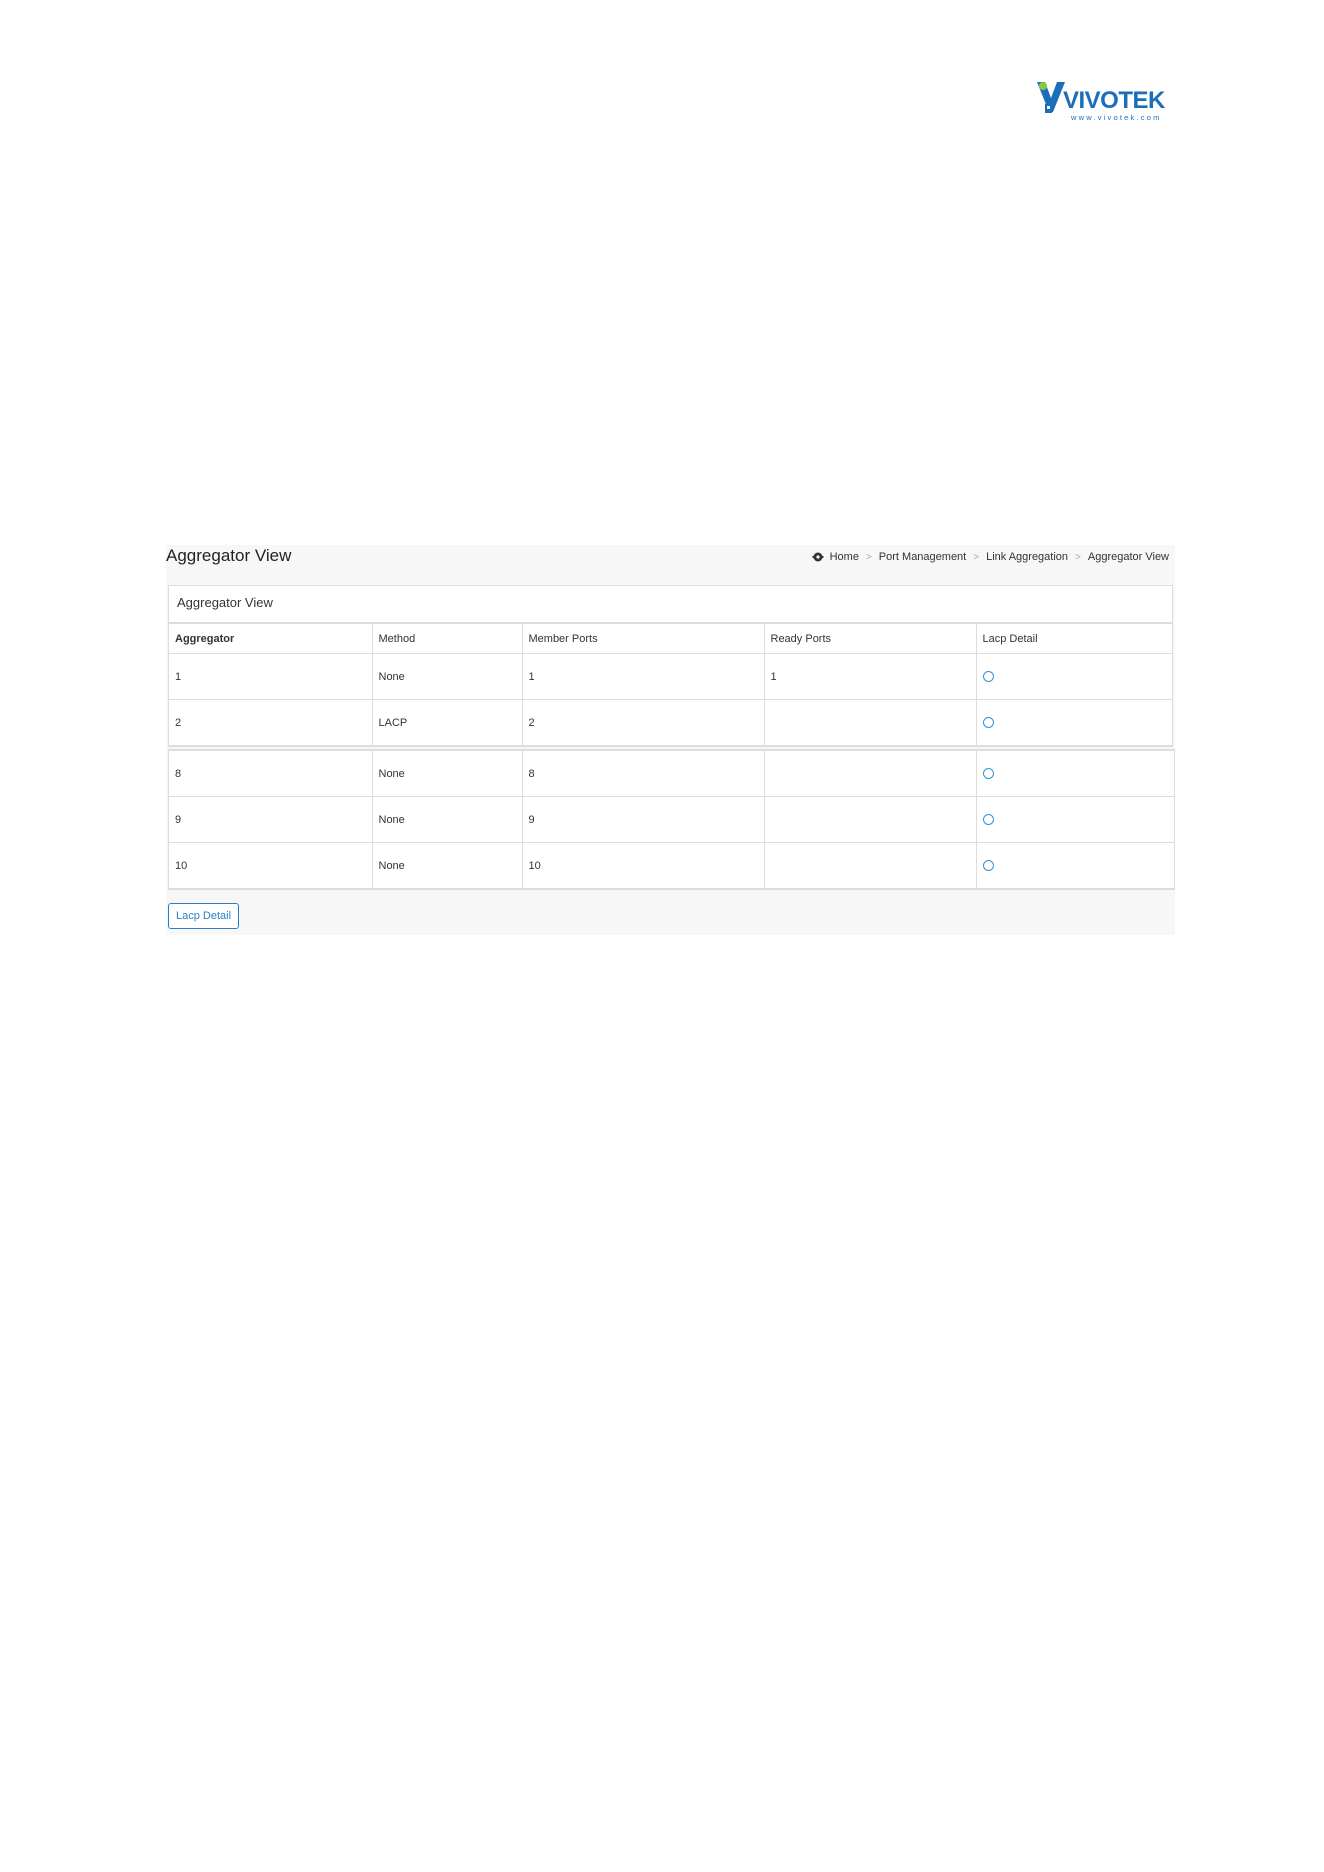 This screenshot has width=1324, height=1872. I want to click on aggregator-table-extra: 8 None 8 9 None 9 10 None 10, so click(671, 819).